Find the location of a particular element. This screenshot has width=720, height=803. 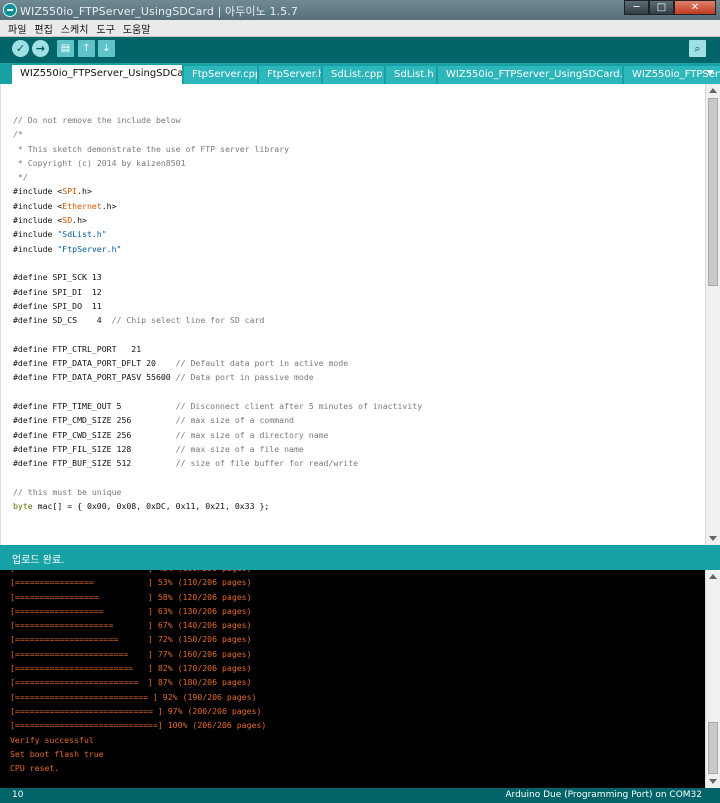

code-line: // Do not remove the include below is located at coordinates (217, 120).